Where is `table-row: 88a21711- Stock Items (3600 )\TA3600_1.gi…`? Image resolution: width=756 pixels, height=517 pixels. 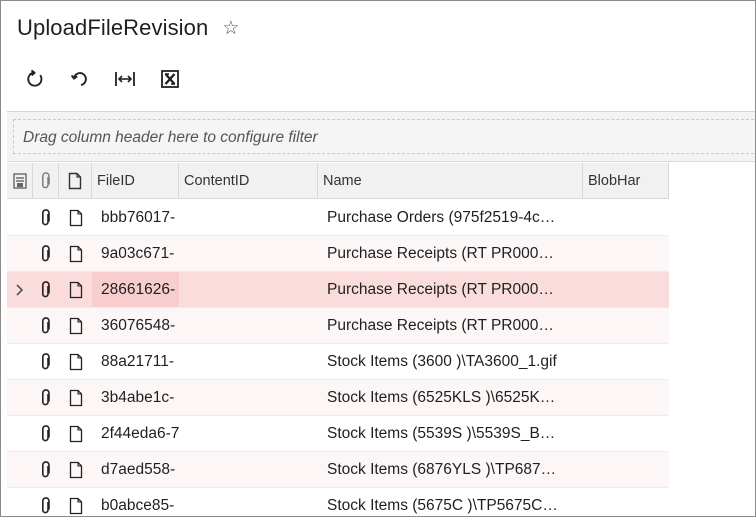 table-row: 88a21711- Stock Items (3600 )\TA3600_1.gi… is located at coordinates (338, 362).